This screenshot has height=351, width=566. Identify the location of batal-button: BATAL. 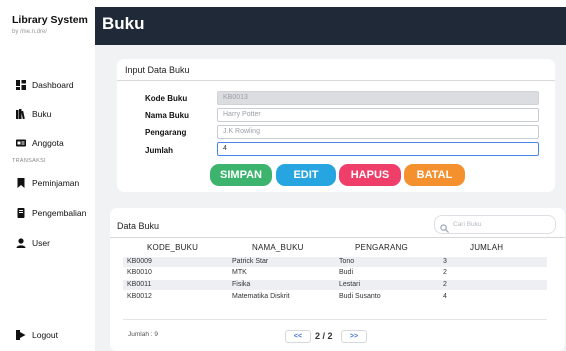
(434, 175).